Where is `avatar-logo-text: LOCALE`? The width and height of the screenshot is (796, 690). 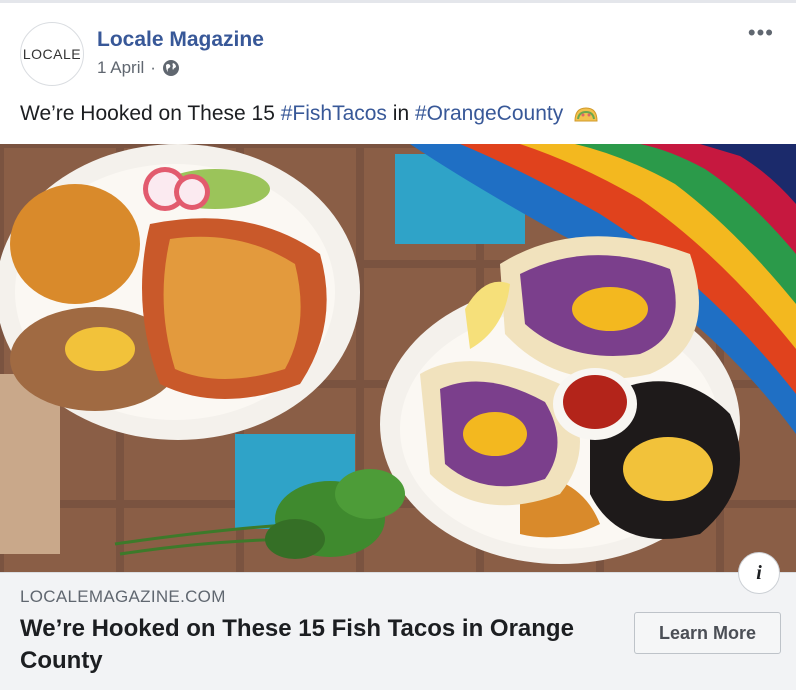 avatar-logo-text: LOCALE is located at coordinates (52, 54).